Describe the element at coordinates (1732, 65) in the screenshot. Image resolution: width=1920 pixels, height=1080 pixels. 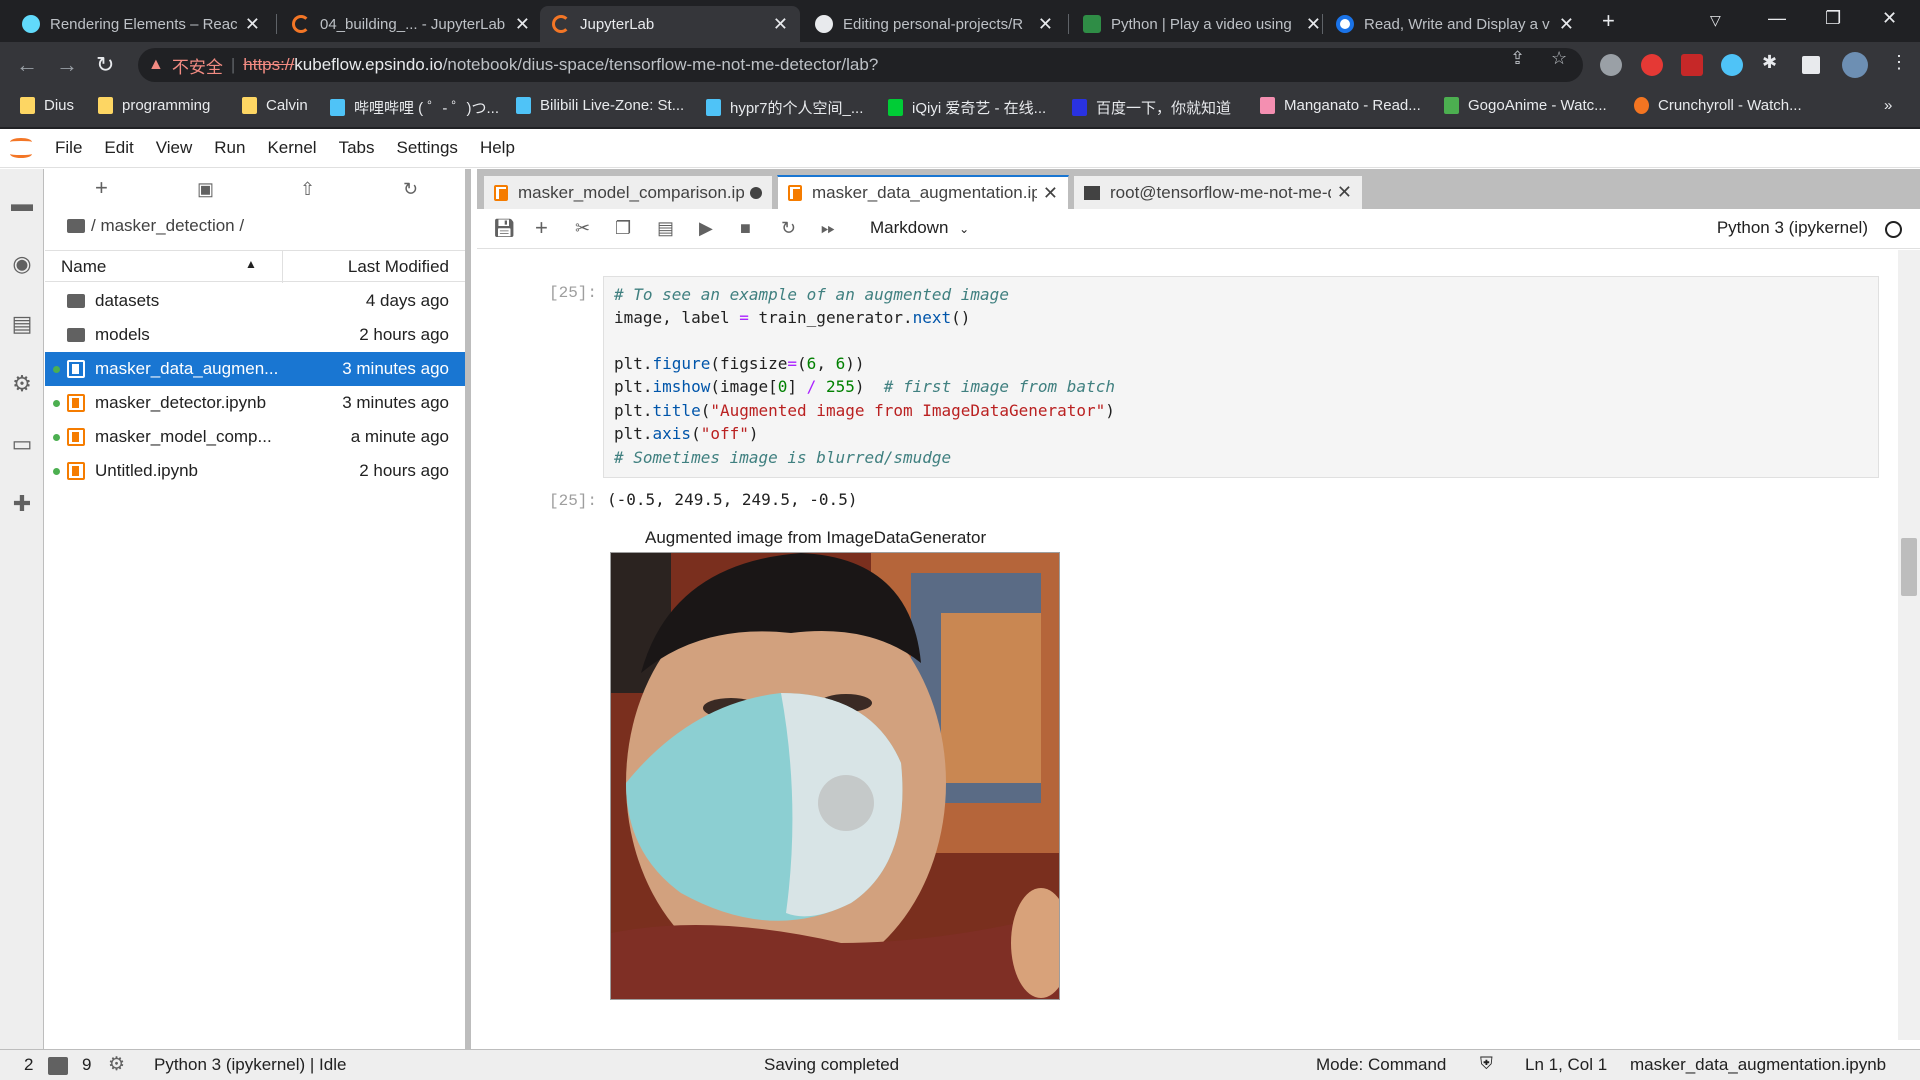
I see `extension-react-icon` at that location.